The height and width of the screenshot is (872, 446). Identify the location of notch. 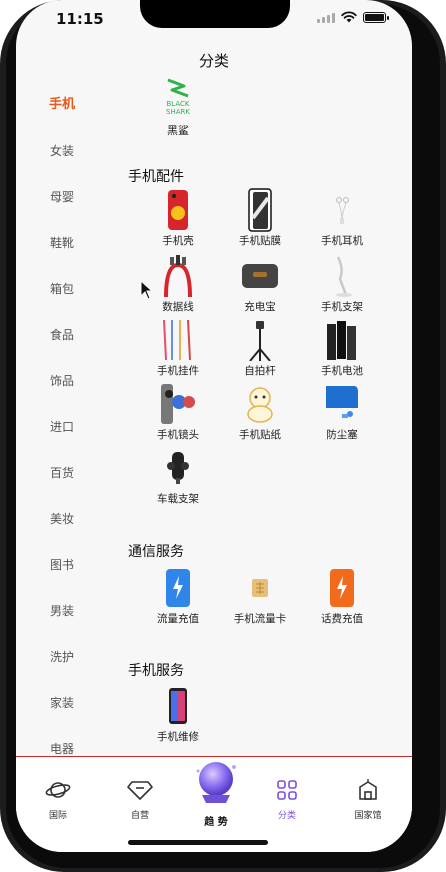
(215, 14).